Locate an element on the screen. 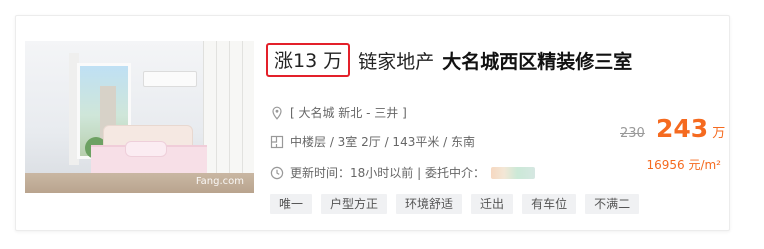  location-line: [ 大名城 新北 - 三井 ] is located at coordinates (338, 112).